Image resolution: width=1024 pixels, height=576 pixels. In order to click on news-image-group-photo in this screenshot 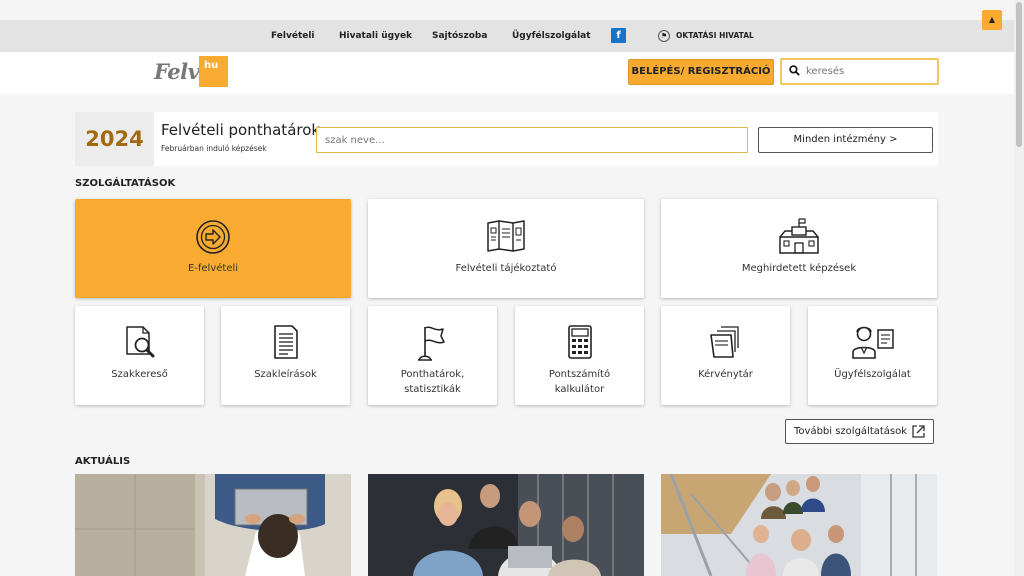, I will do `click(799, 525)`.